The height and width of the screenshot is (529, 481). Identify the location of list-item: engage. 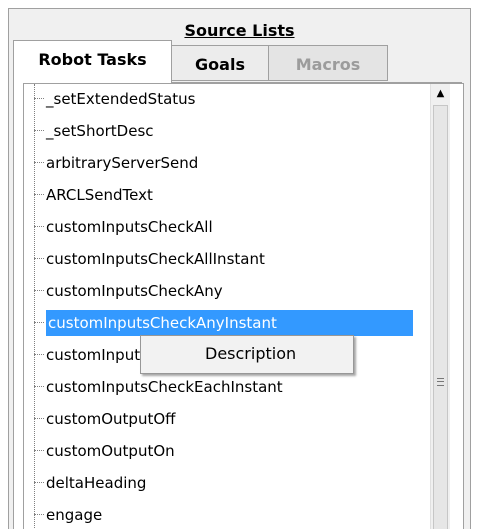
(229, 515).